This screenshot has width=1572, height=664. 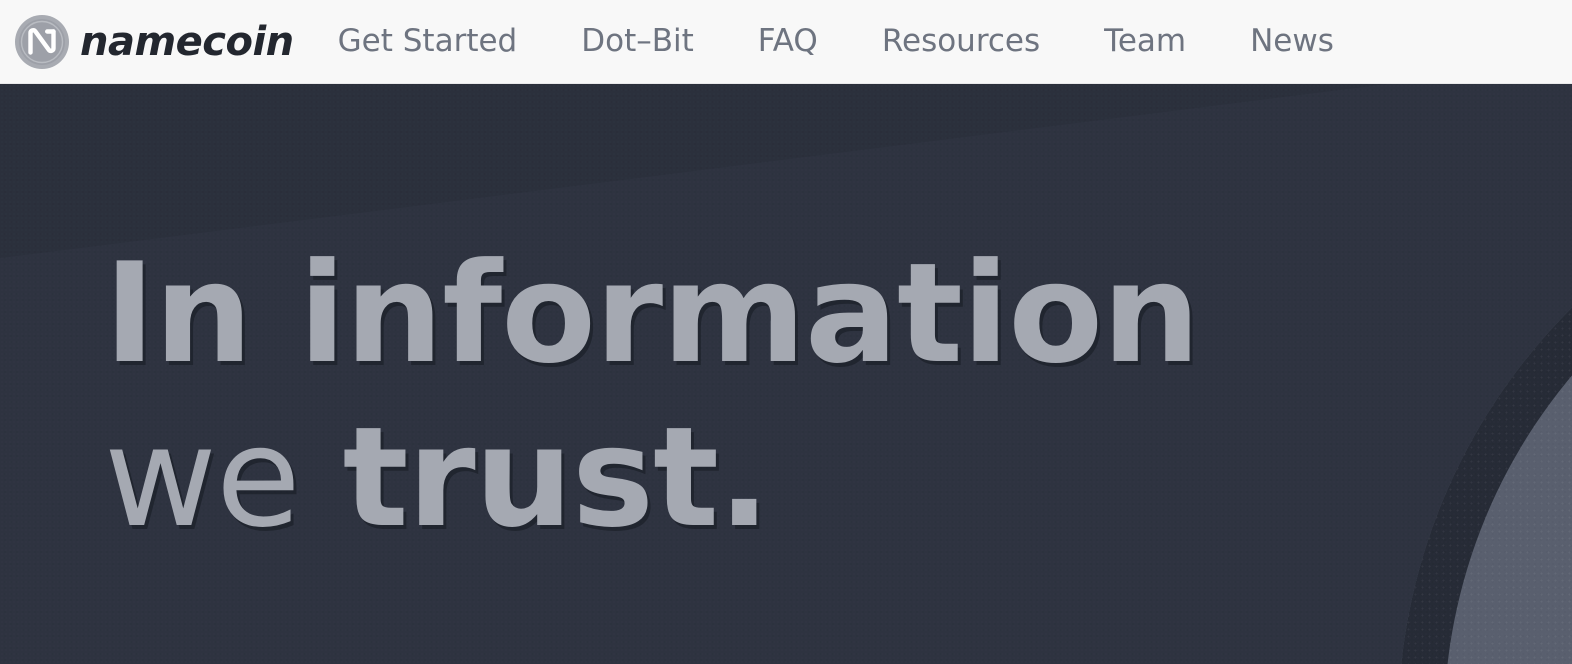 I want to click on nav-link-faq: FAQ, so click(x=788, y=41).